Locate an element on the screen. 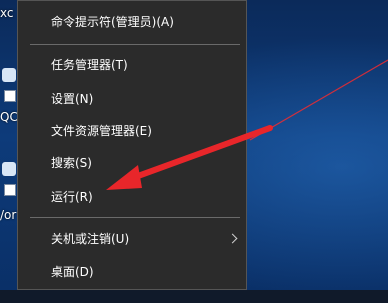  menu-item-shutdown-signout: 关机或注销(U) is located at coordinates (132, 239).